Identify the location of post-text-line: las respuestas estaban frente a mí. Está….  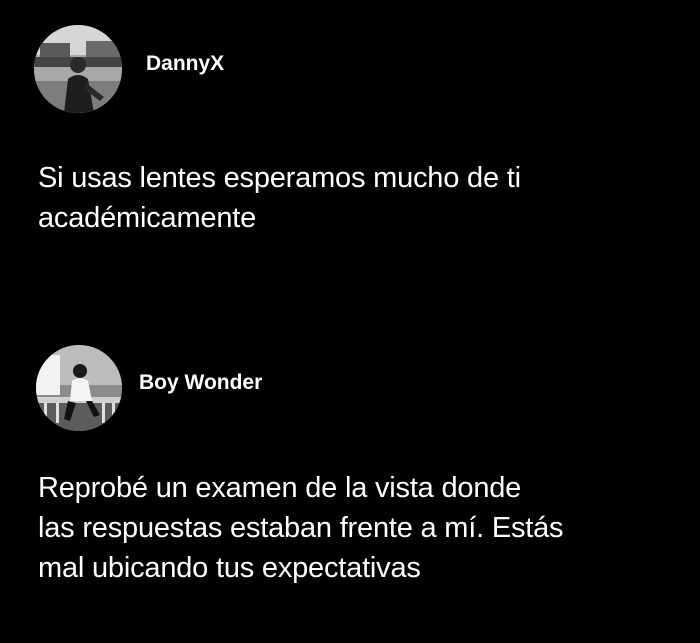
(301, 528).